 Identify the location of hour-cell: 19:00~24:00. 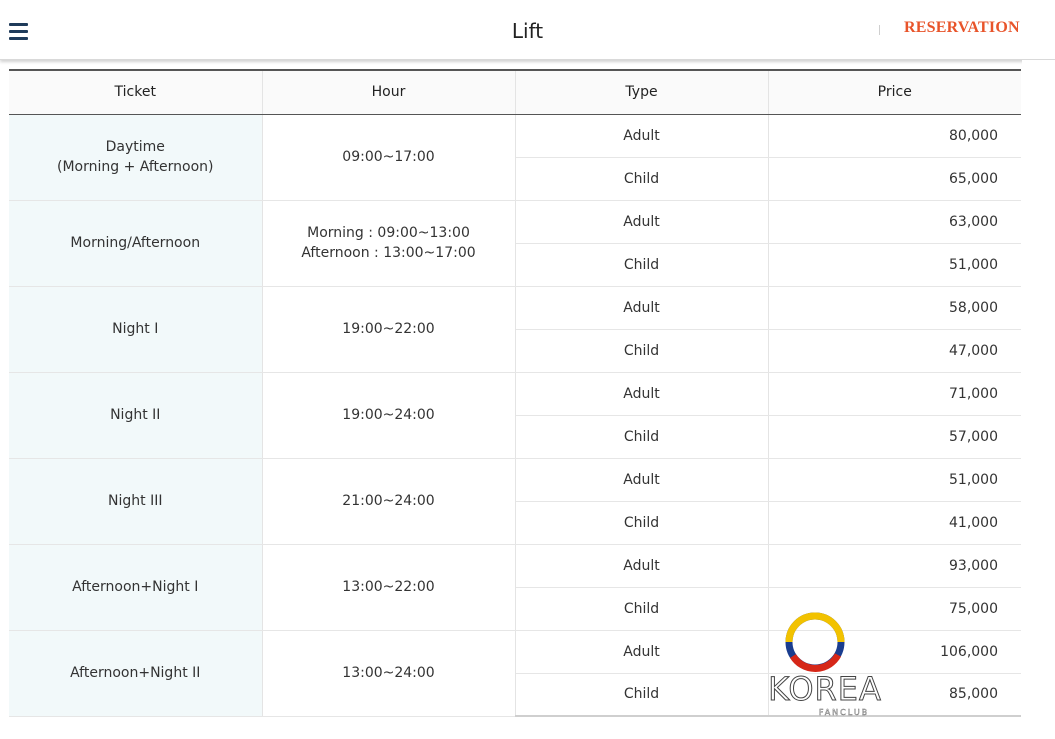
(389, 415).